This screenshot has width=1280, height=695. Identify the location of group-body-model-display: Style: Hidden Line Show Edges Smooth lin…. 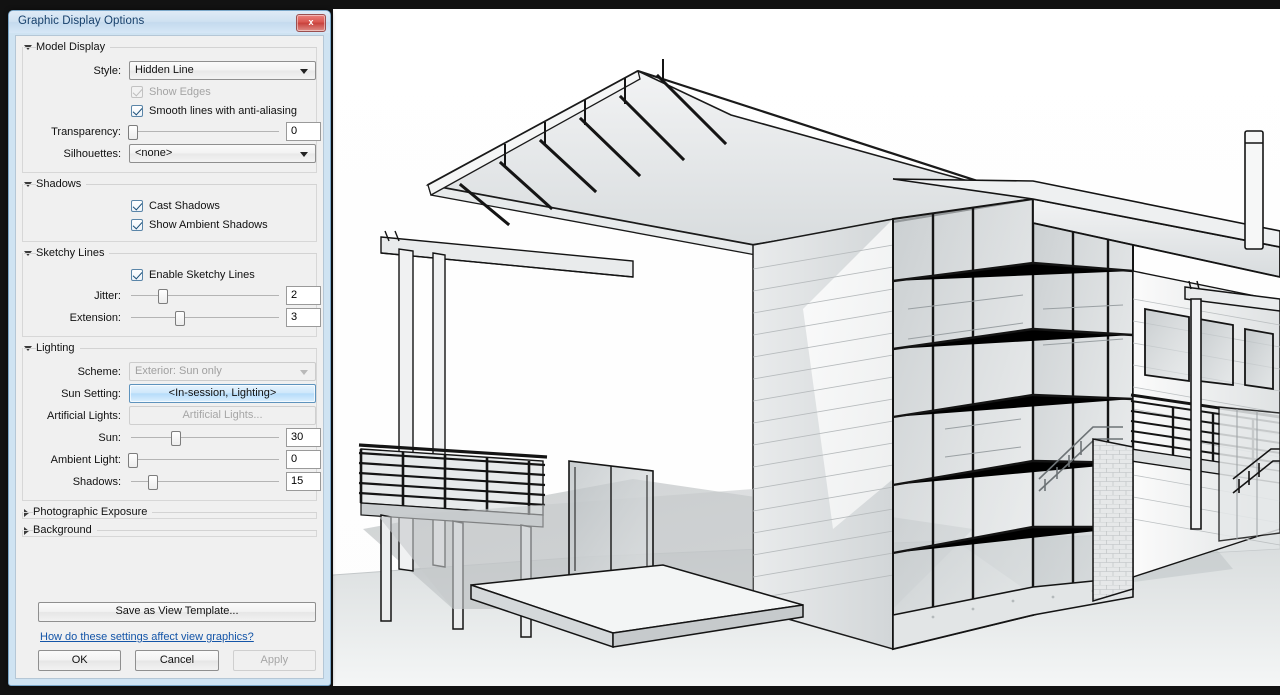
(171, 110).